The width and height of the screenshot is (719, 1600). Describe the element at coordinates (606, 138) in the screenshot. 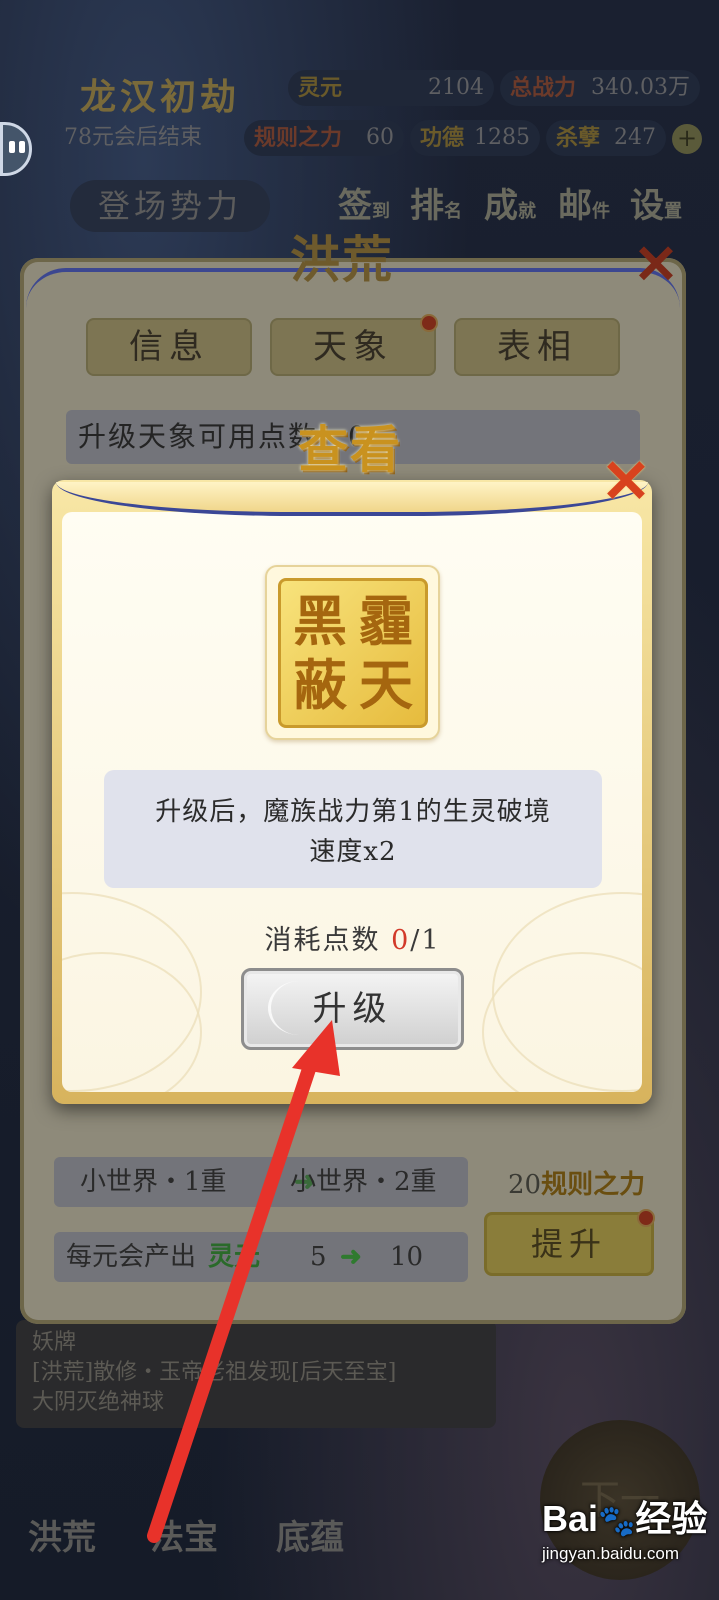

I see `stat-karma: 杀孽 247` at that location.